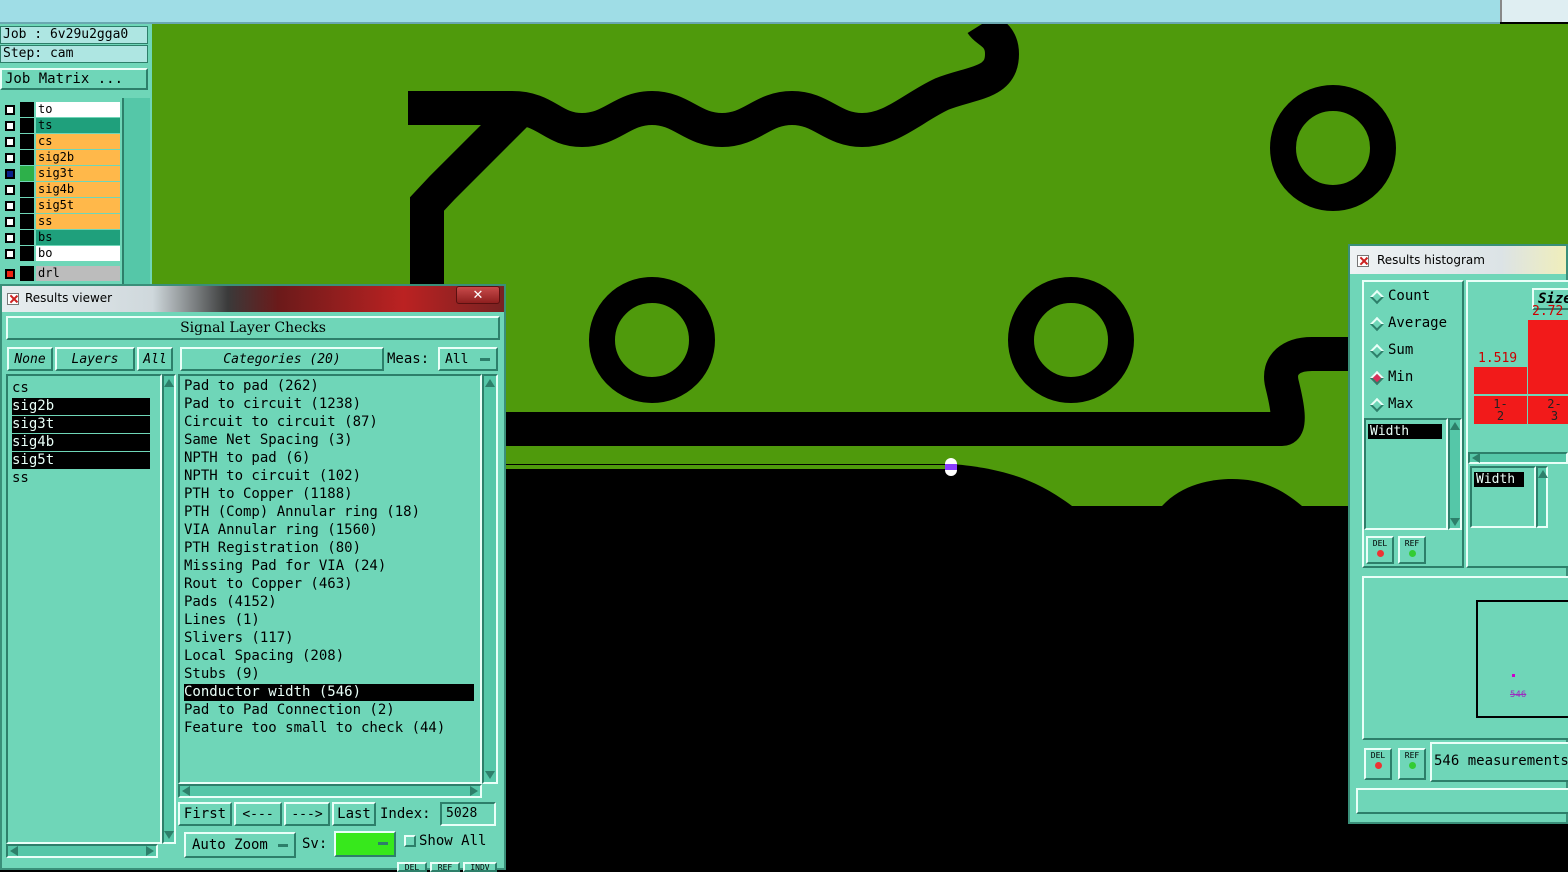 The height and width of the screenshot is (872, 1568). Describe the element at coordinates (354, 814) in the screenshot. I see `last-button: Last` at that location.